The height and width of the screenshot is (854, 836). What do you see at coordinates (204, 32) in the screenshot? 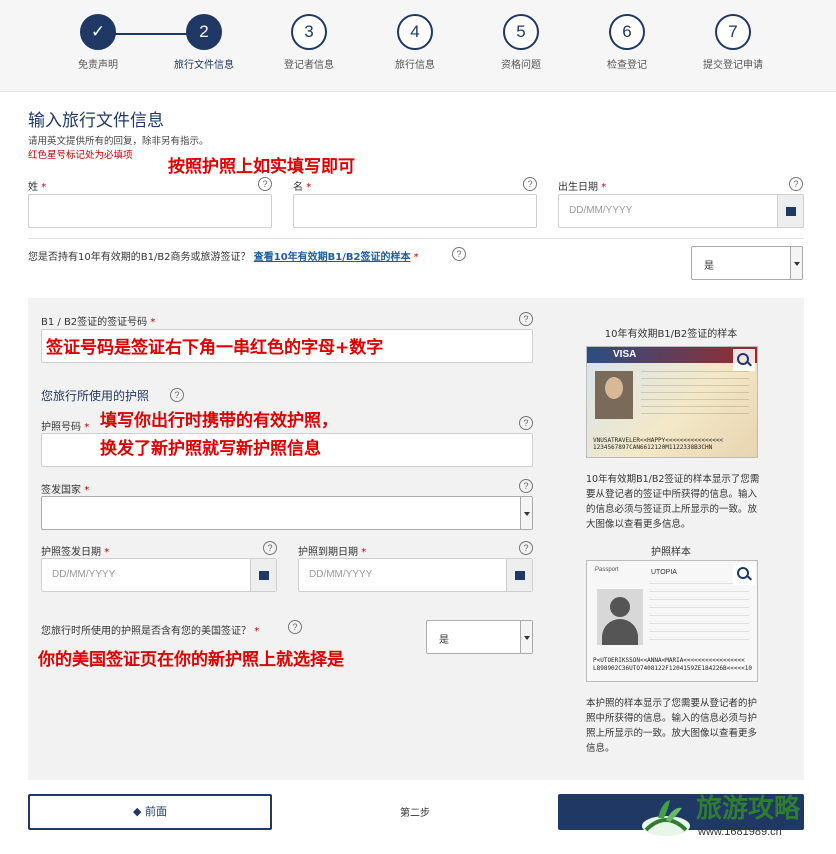
I see `step-number: 2` at bounding box center [204, 32].